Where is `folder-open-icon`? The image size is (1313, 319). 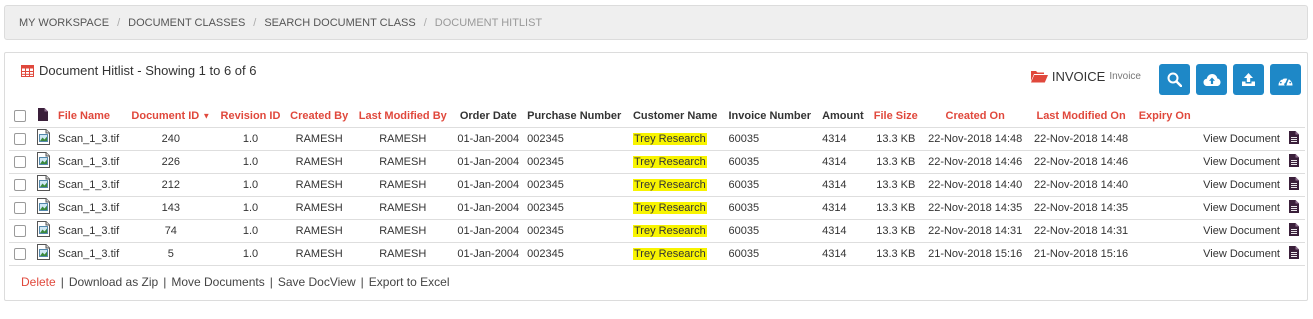
folder-open-icon is located at coordinates (1039, 77).